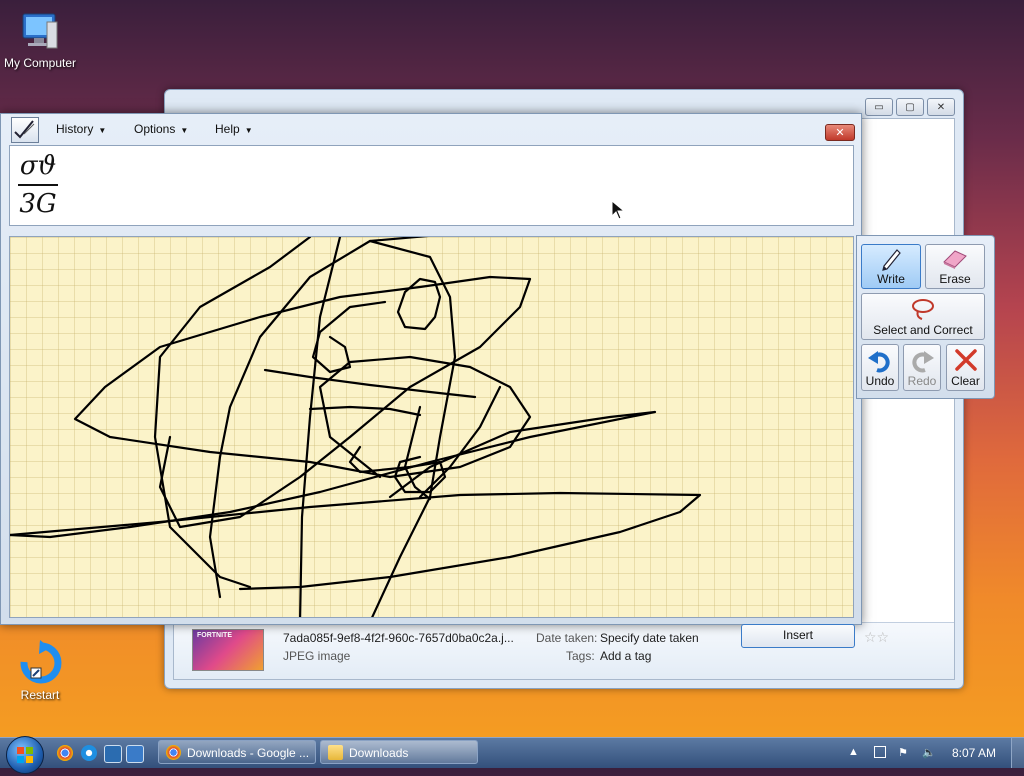  Describe the element at coordinates (905, 753) in the screenshot. I see `action-center-flag-icon: ⚑` at that location.